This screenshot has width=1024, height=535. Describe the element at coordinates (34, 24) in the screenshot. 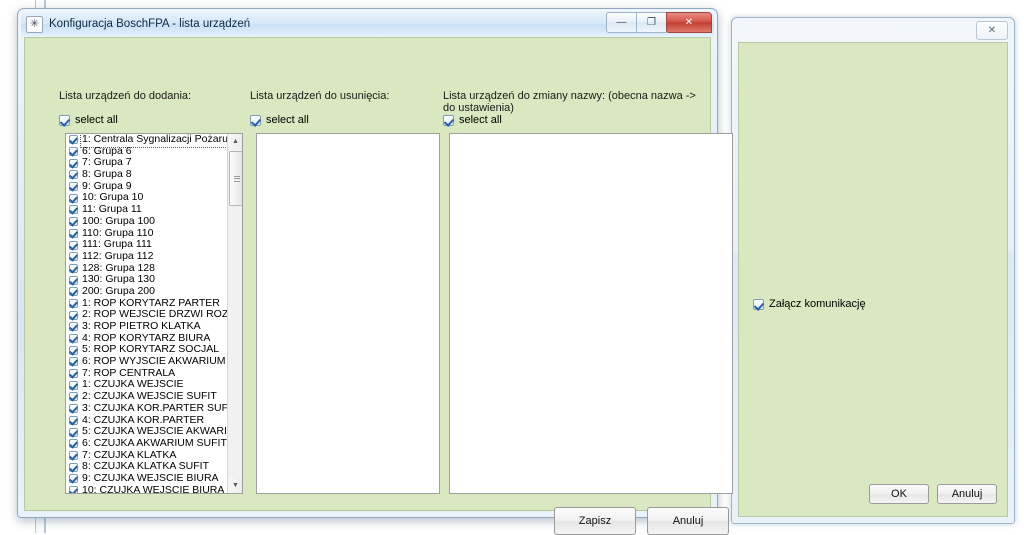

I see `snowflake-icon: ✳` at that location.